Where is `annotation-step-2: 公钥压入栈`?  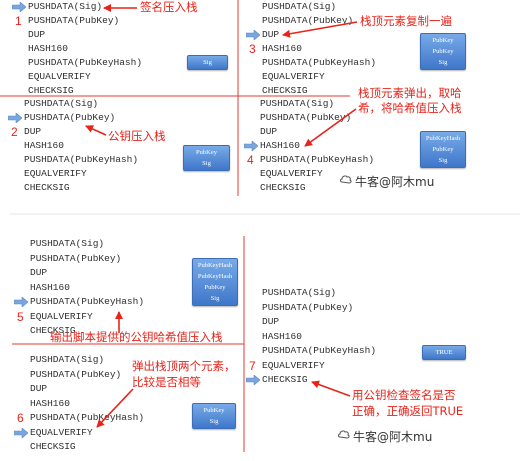 annotation-step-2: 公钥压入栈 is located at coordinates (137, 136).